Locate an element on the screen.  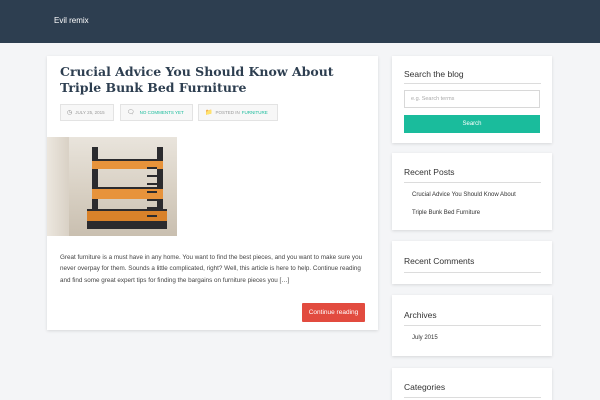
archives-title: Archives is located at coordinates (420, 315).